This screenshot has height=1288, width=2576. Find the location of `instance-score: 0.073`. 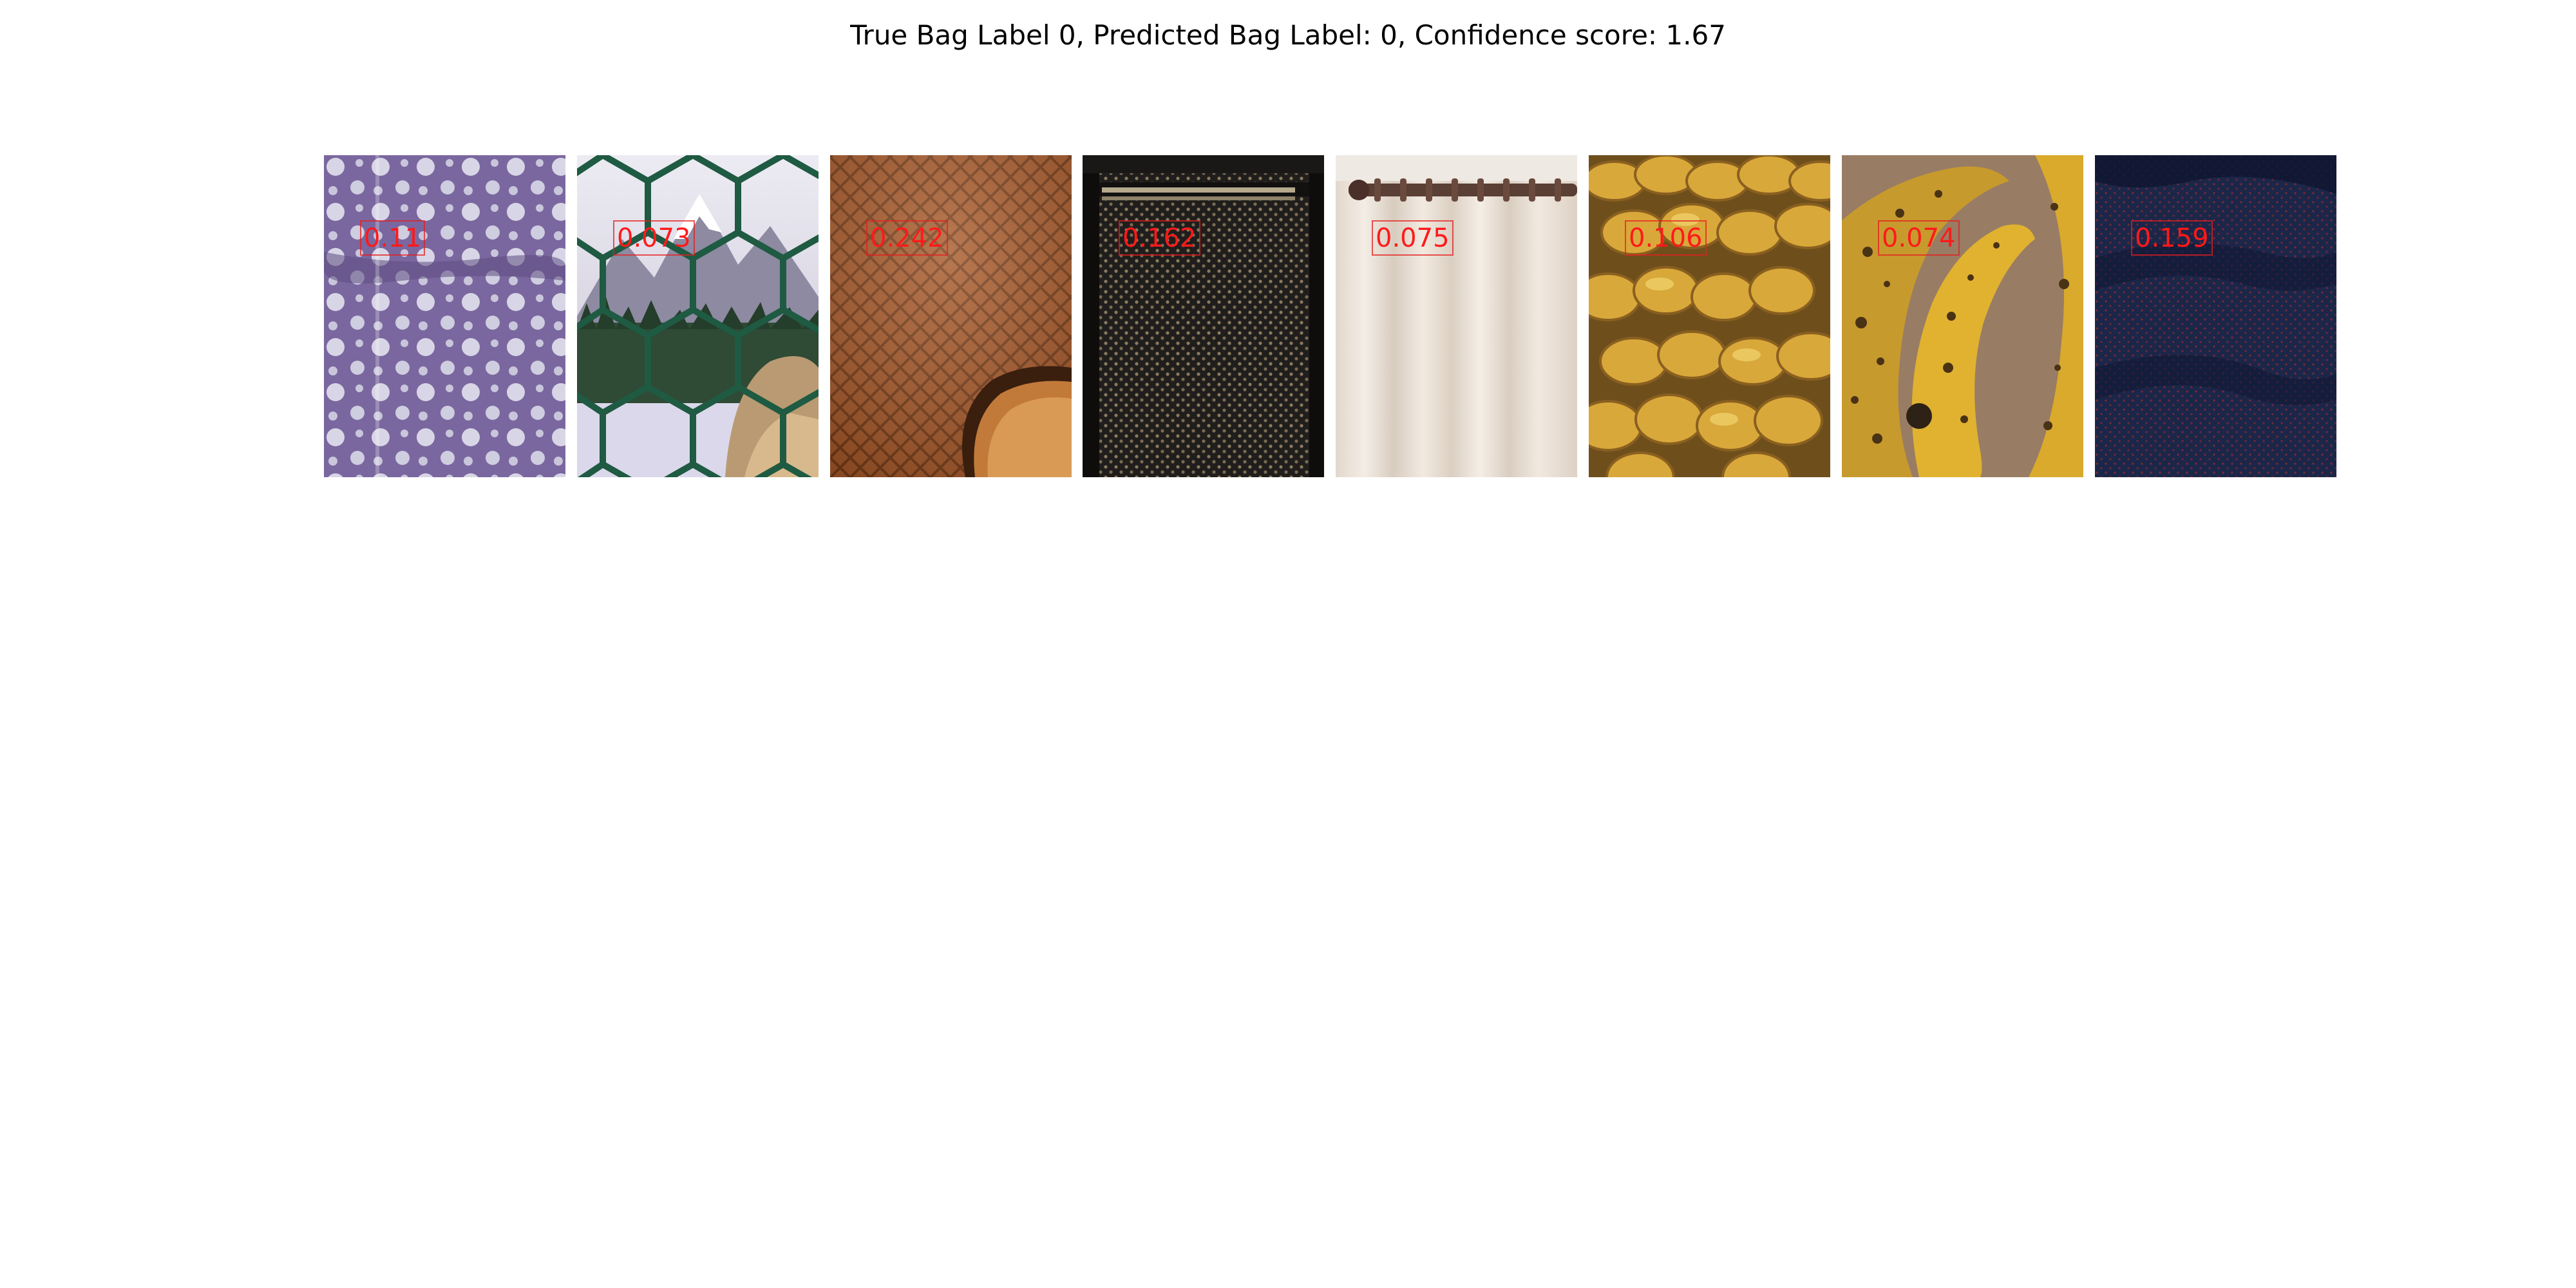

instance-score: 0.073 is located at coordinates (654, 238).